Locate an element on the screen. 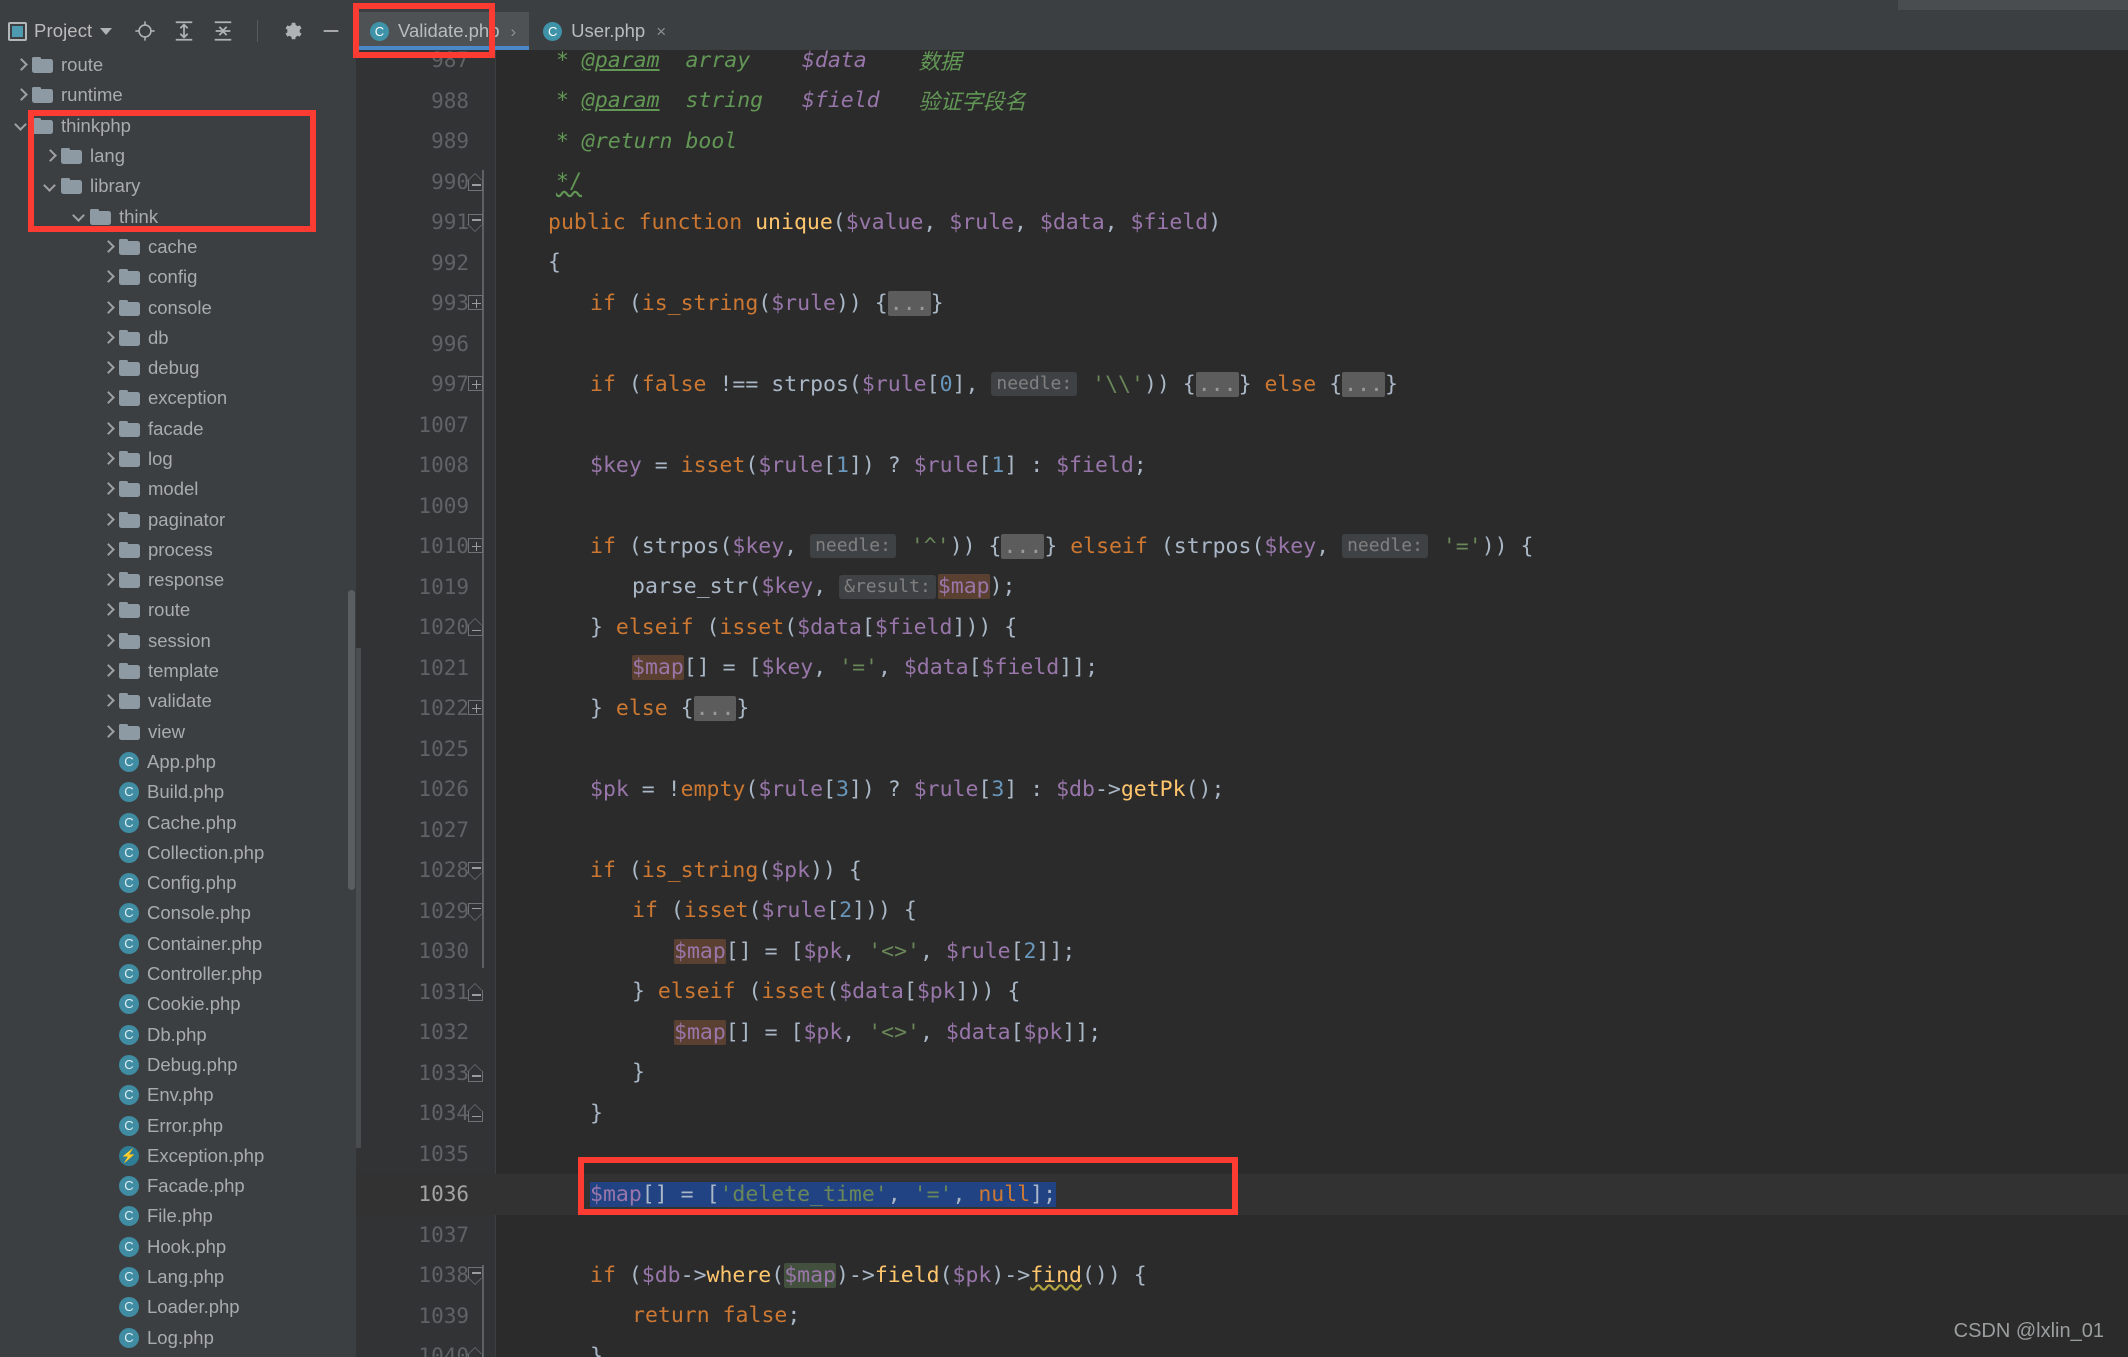  code-line: * @param string $field 验证字段名 is located at coordinates (761, 101).